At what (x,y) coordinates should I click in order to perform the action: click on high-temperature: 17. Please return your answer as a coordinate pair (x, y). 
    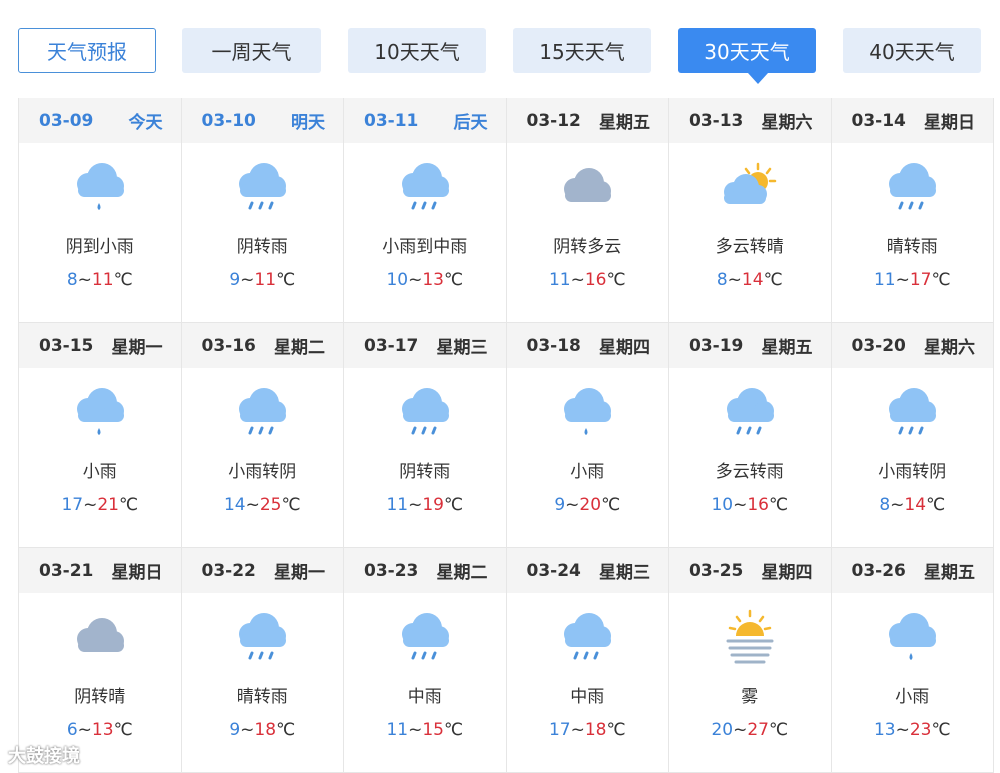
    Looking at the image, I should click on (920, 280).